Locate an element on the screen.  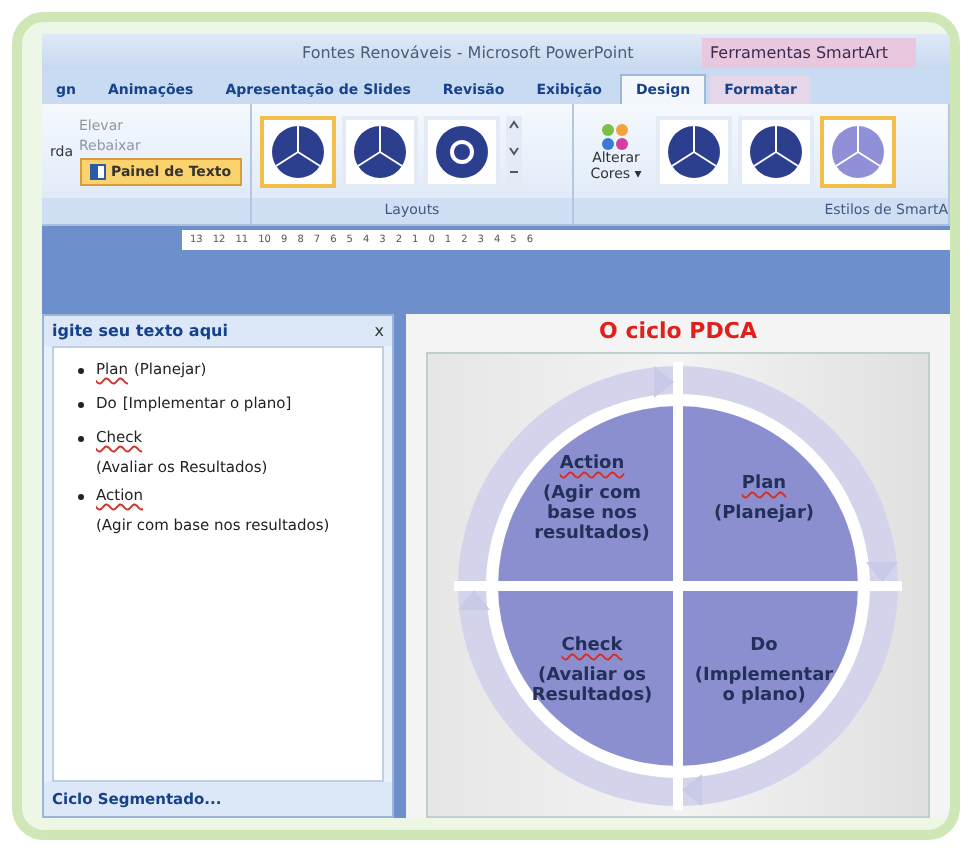
pane-title: igite seu texto aqui is located at coordinates (140, 331).